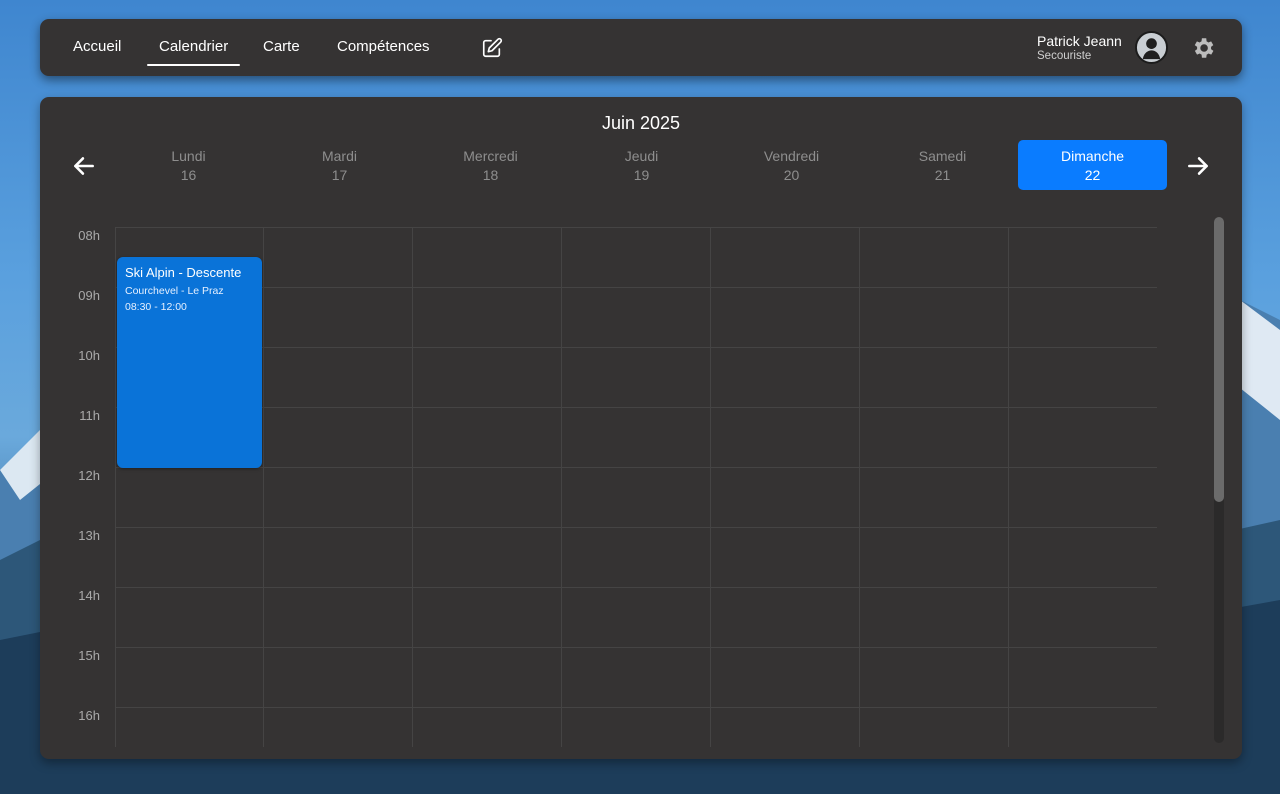  What do you see at coordinates (1079, 41) in the screenshot?
I see `user-name: Patrick Jeann` at bounding box center [1079, 41].